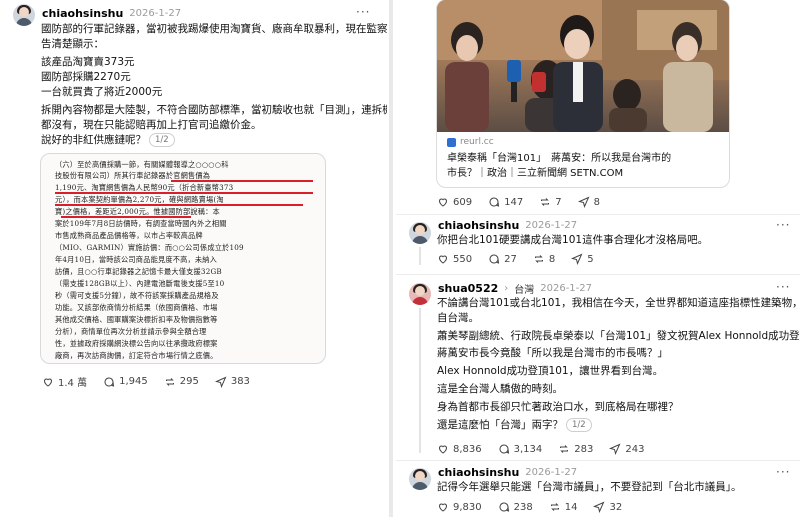 The image size is (800, 517). What do you see at coordinates (137, 295) in the screenshot?
I see `doc-line: 秒（需可支援5分鐘），故不符該案採購產品規格及` at bounding box center [137, 295].